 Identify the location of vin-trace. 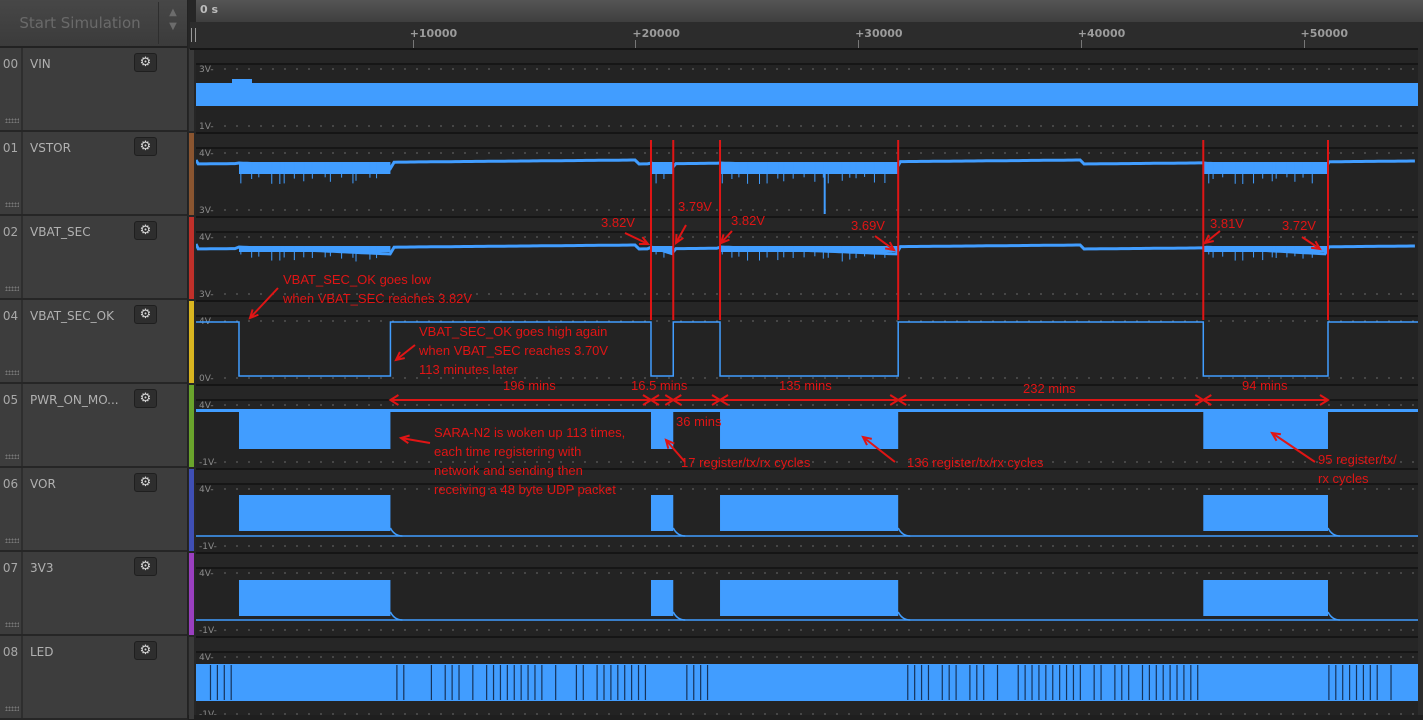
(807, 94).